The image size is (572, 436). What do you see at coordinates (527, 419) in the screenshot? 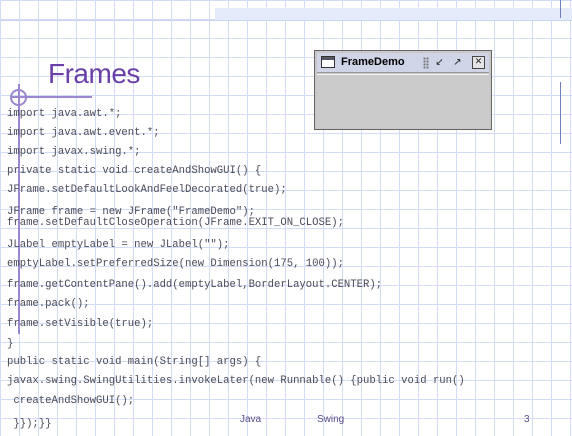
I see `page-number: 3` at bounding box center [527, 419].